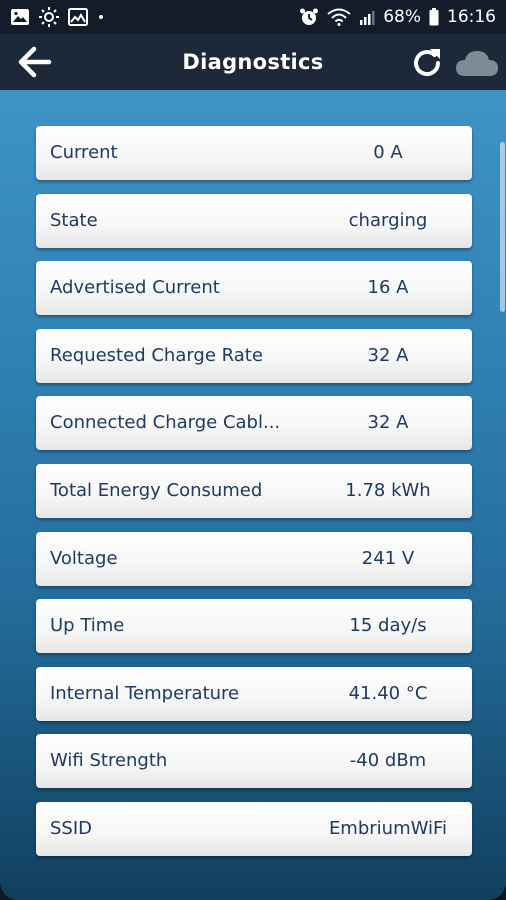  What do you see at coordinates (388, 490) in the screenshot?
I see `row-value: 1.78 kWh` at bounding box center [388, 490].